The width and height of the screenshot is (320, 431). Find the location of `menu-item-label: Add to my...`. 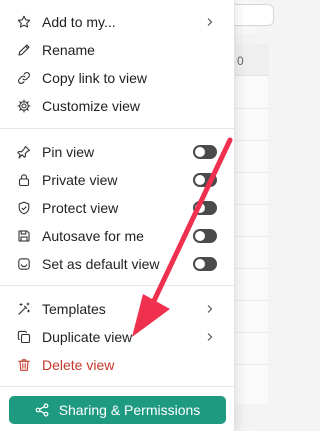

menu-item-label: Add to my... is located at coordinates (79, 22).